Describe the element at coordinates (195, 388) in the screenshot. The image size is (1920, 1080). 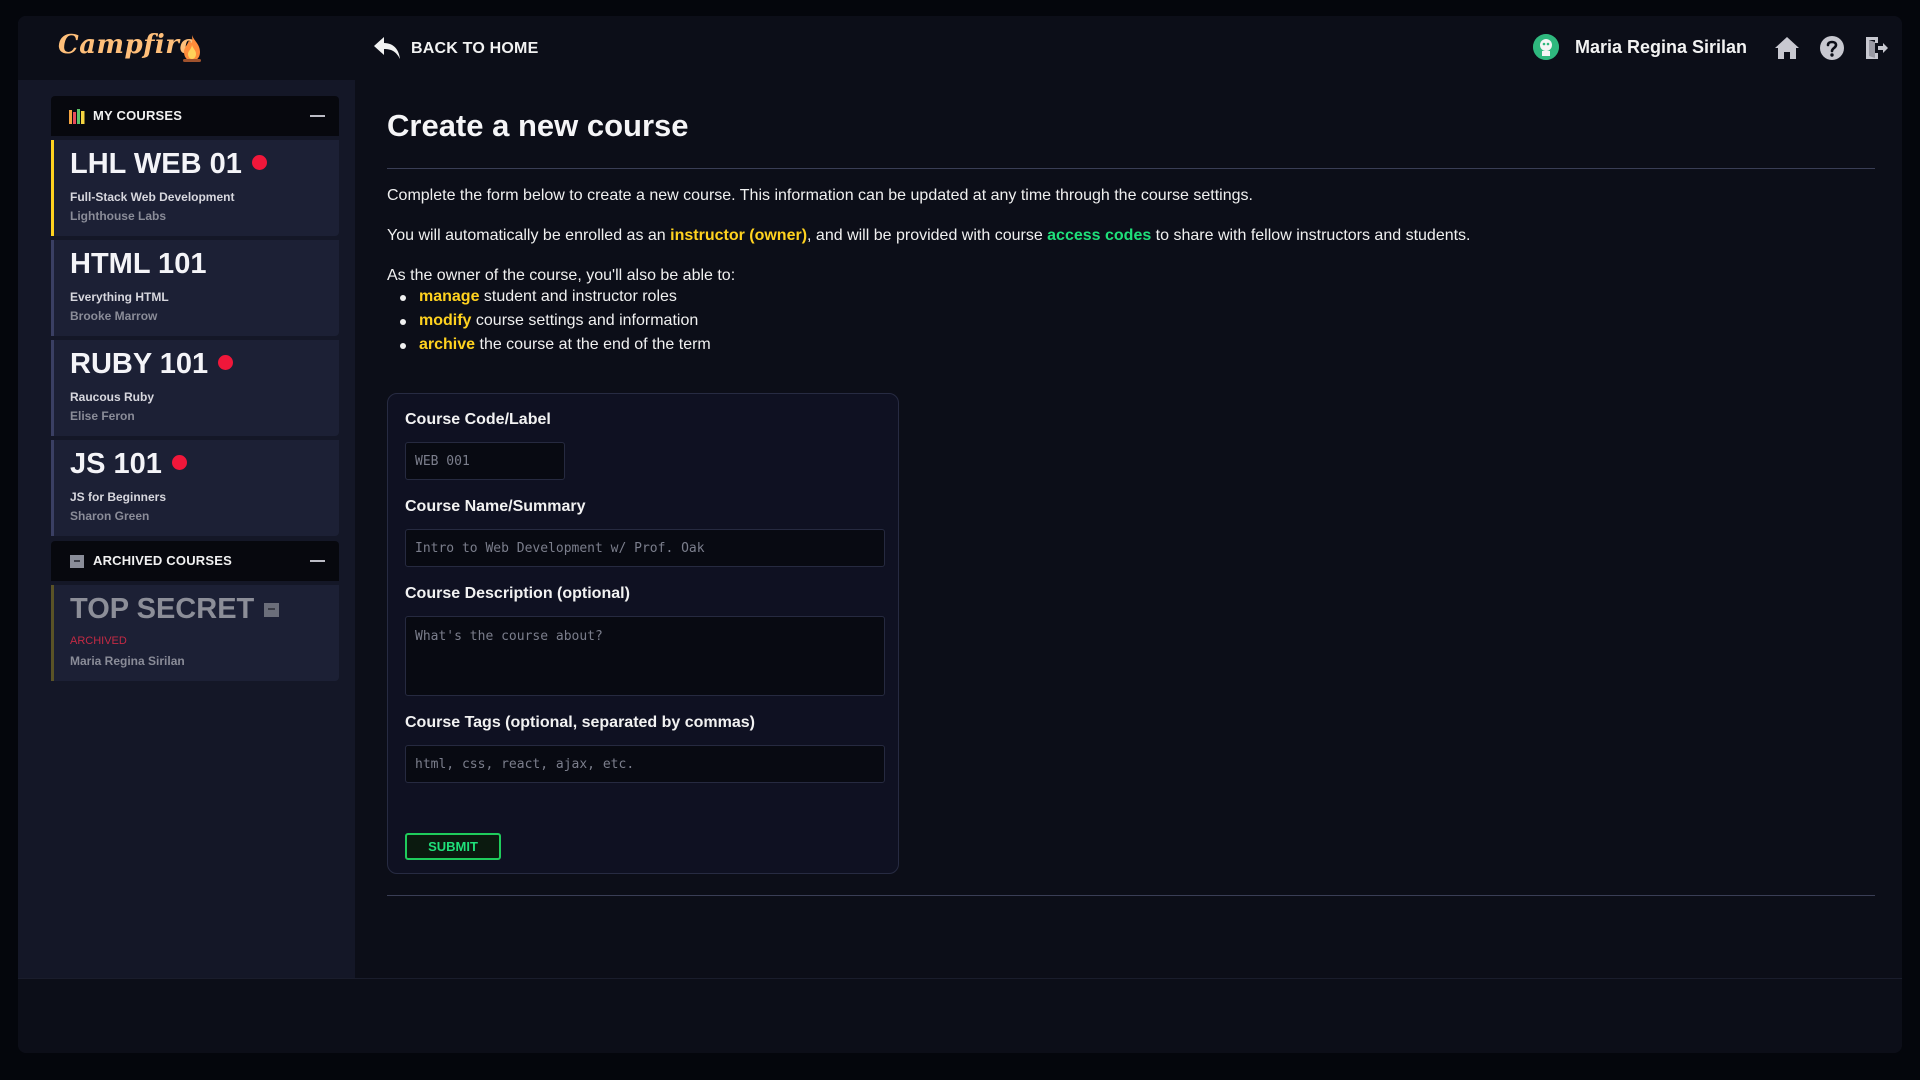
I see `course-card-ruby-101: RUBY 101 Raucous Ruby Elise Feron` at that location.